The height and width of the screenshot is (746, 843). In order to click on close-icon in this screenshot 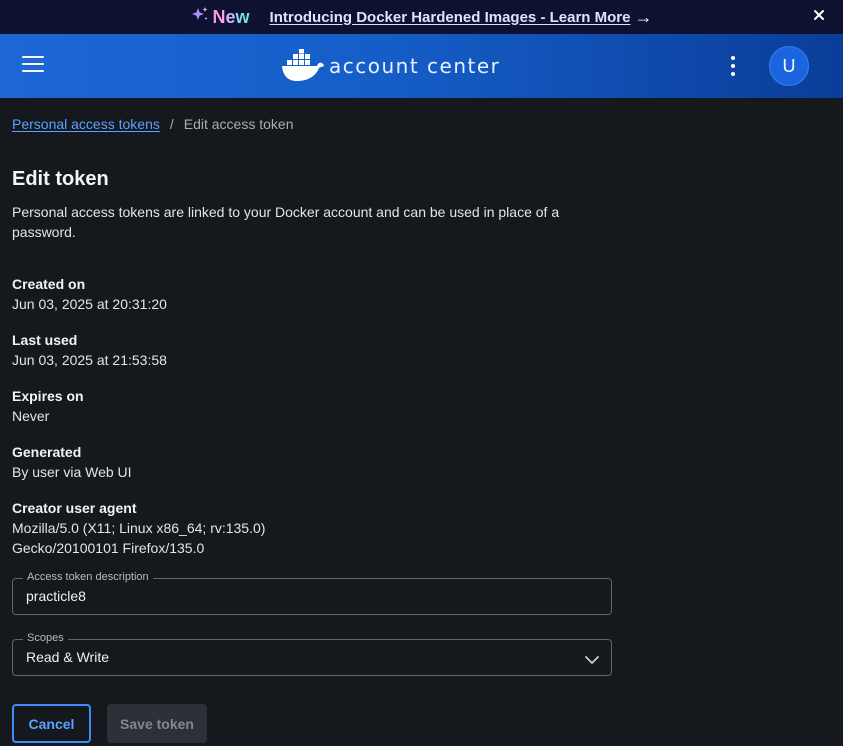, I will do `click(819, 15)`.